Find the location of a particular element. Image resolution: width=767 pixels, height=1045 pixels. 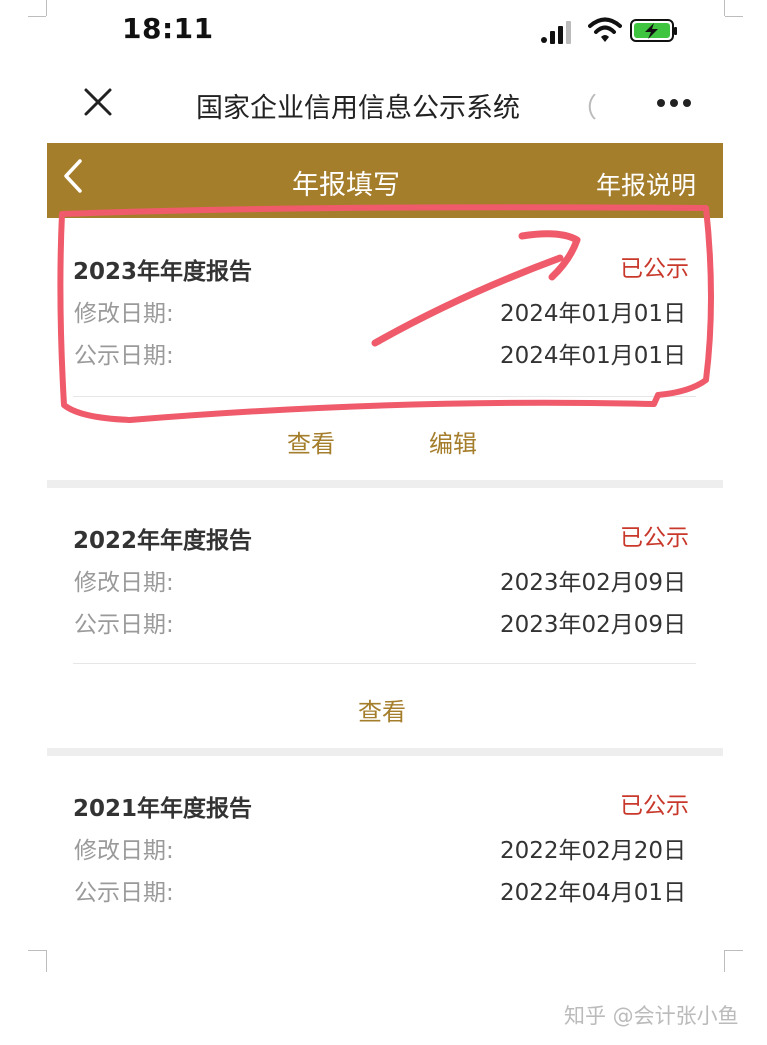

wifi-icon is located at coordinates (605, 29).